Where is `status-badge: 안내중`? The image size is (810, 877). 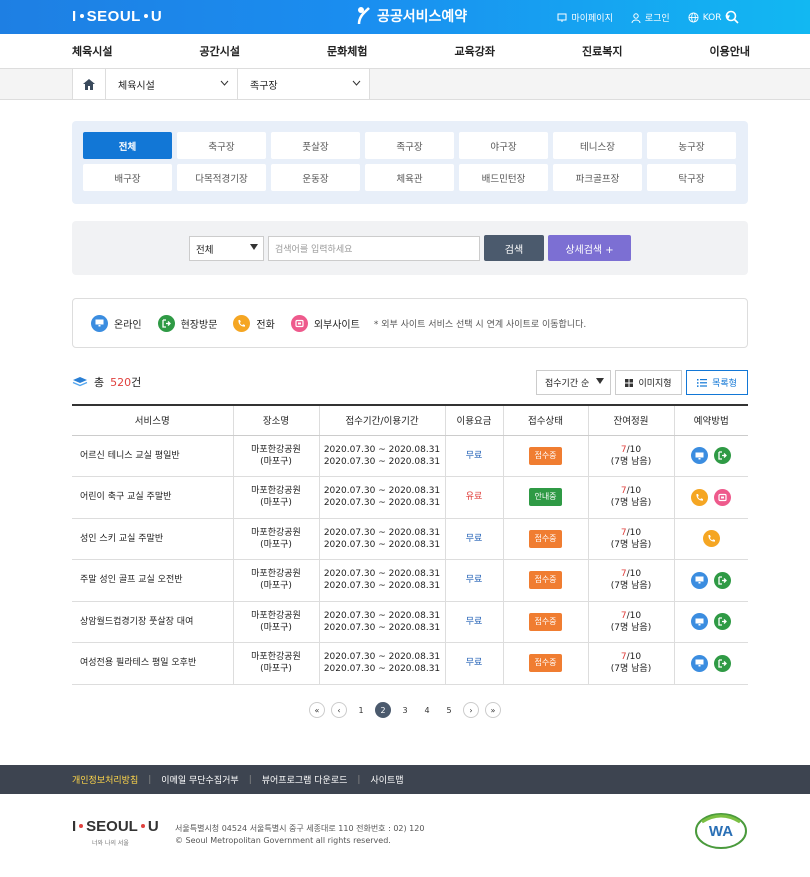 status-badge: 안내중 is located at coordinates (545, 497).